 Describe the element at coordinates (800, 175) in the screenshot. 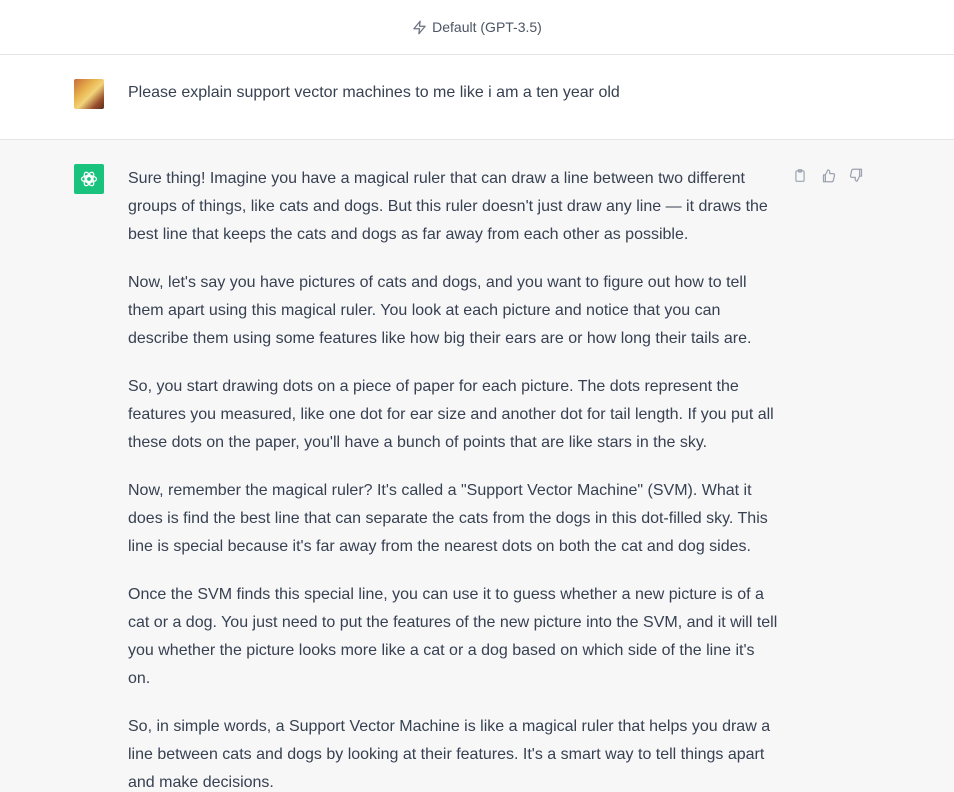

I see `copy-icon` at that location.